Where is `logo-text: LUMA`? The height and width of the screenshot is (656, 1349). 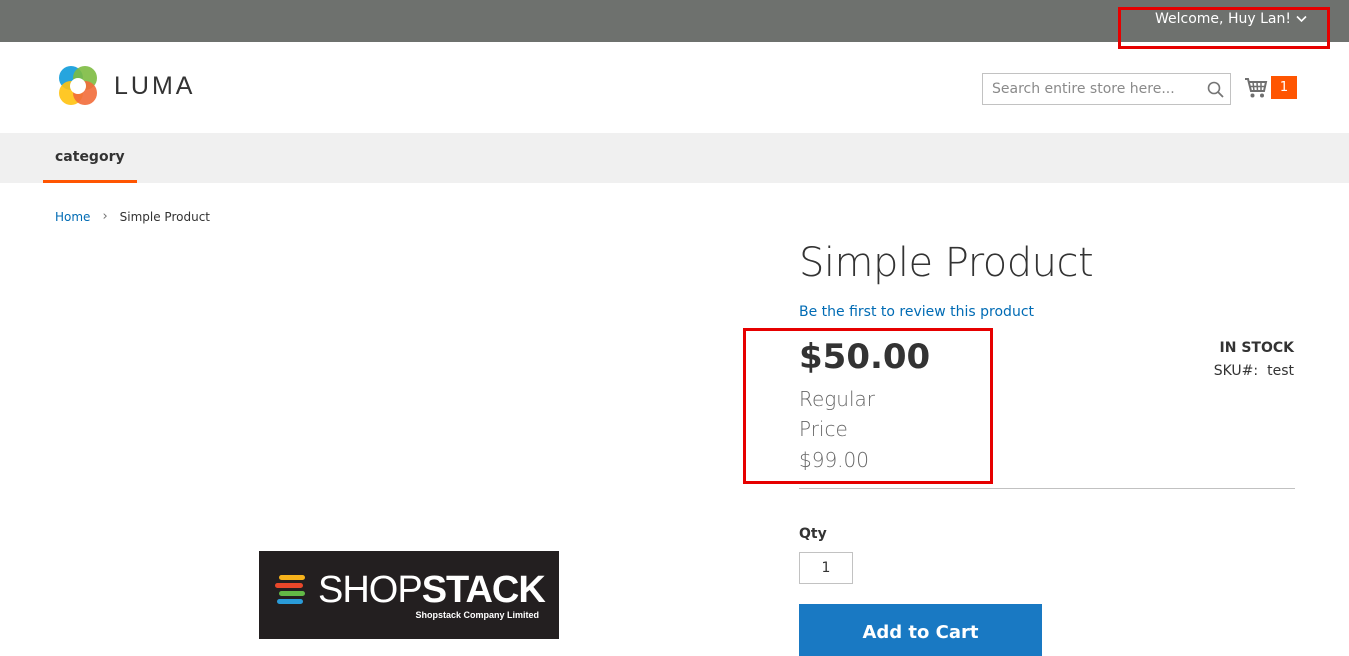 logo-text: LUMA is located at coordinates (155, 86).